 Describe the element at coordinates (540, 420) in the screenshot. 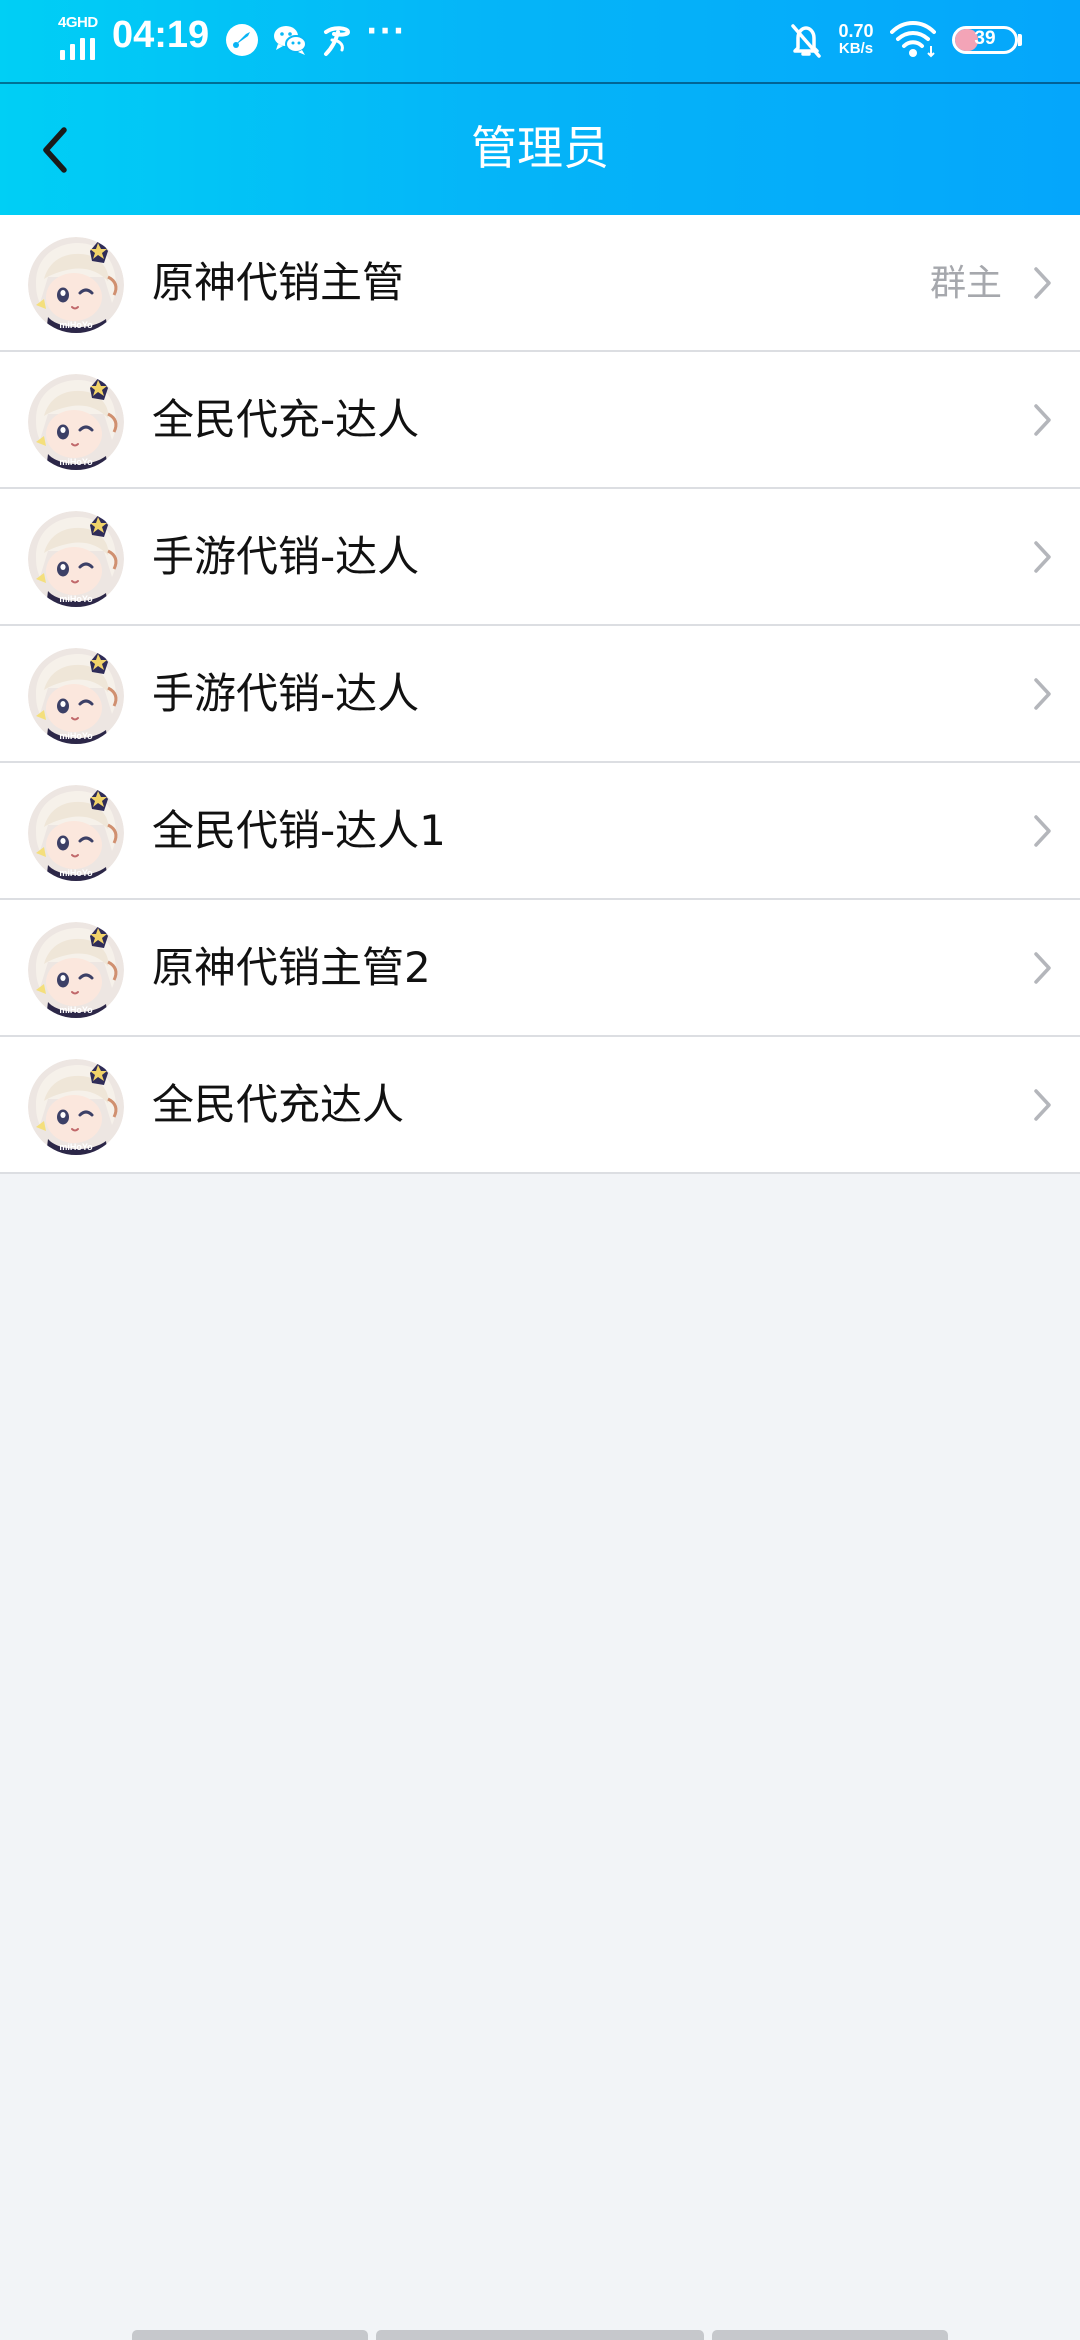

I see `admin-row: miHoYo 全民代充-达人` at that location.